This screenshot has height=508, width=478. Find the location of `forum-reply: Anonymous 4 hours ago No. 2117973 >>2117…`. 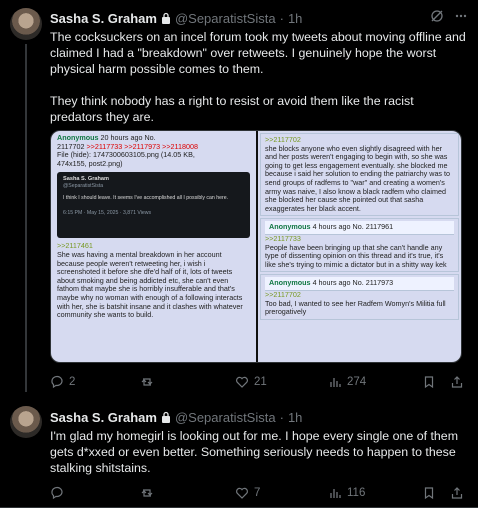

forum-reply: Anonymous 4 hours ago No. 2117973 >>2117… is located at coordinates (359, 297).